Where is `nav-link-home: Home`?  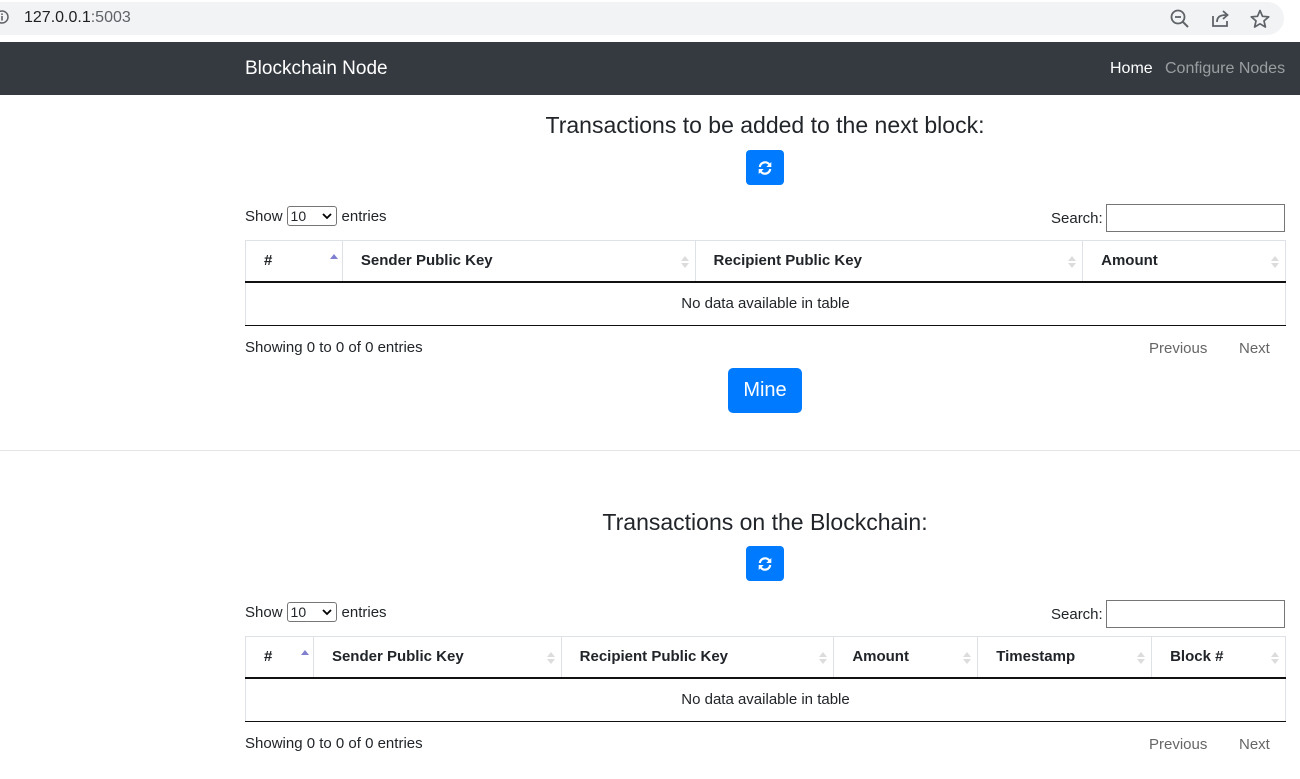
nav-link-home: Home is located at coordinates (1131, 69).